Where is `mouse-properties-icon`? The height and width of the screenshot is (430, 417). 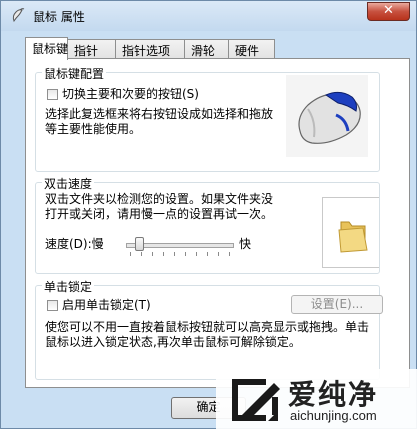
mouse-properties-icon is located at coordinates (18, 15).